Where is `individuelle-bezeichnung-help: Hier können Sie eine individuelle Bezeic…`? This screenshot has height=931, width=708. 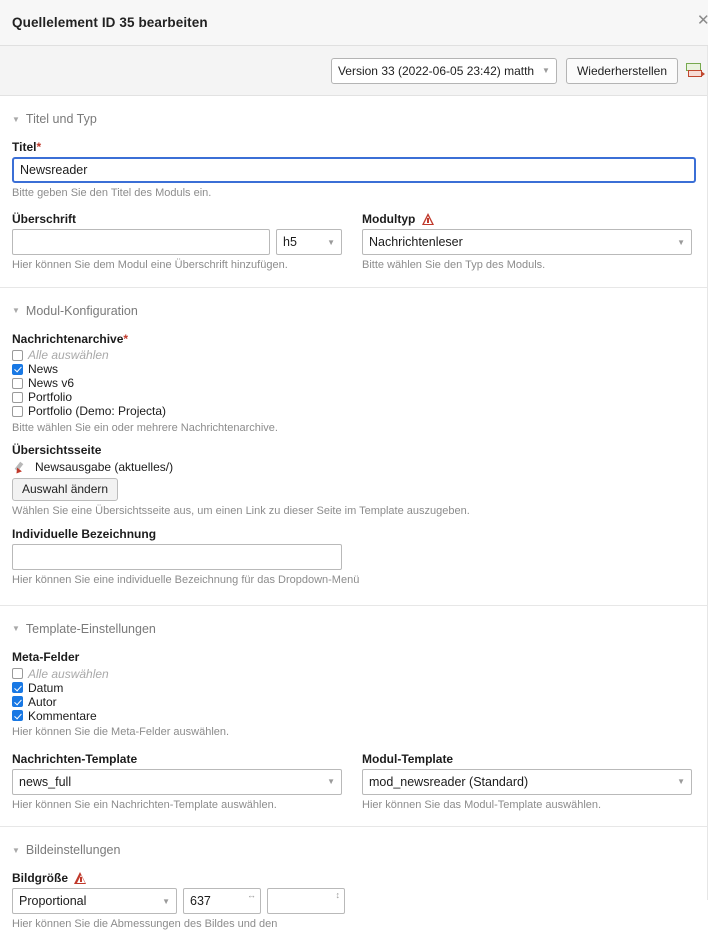
individuelle-bezeichnung-help: Hier können Sie eine individuelle Bezeic… is located at coordinates (186, 579).